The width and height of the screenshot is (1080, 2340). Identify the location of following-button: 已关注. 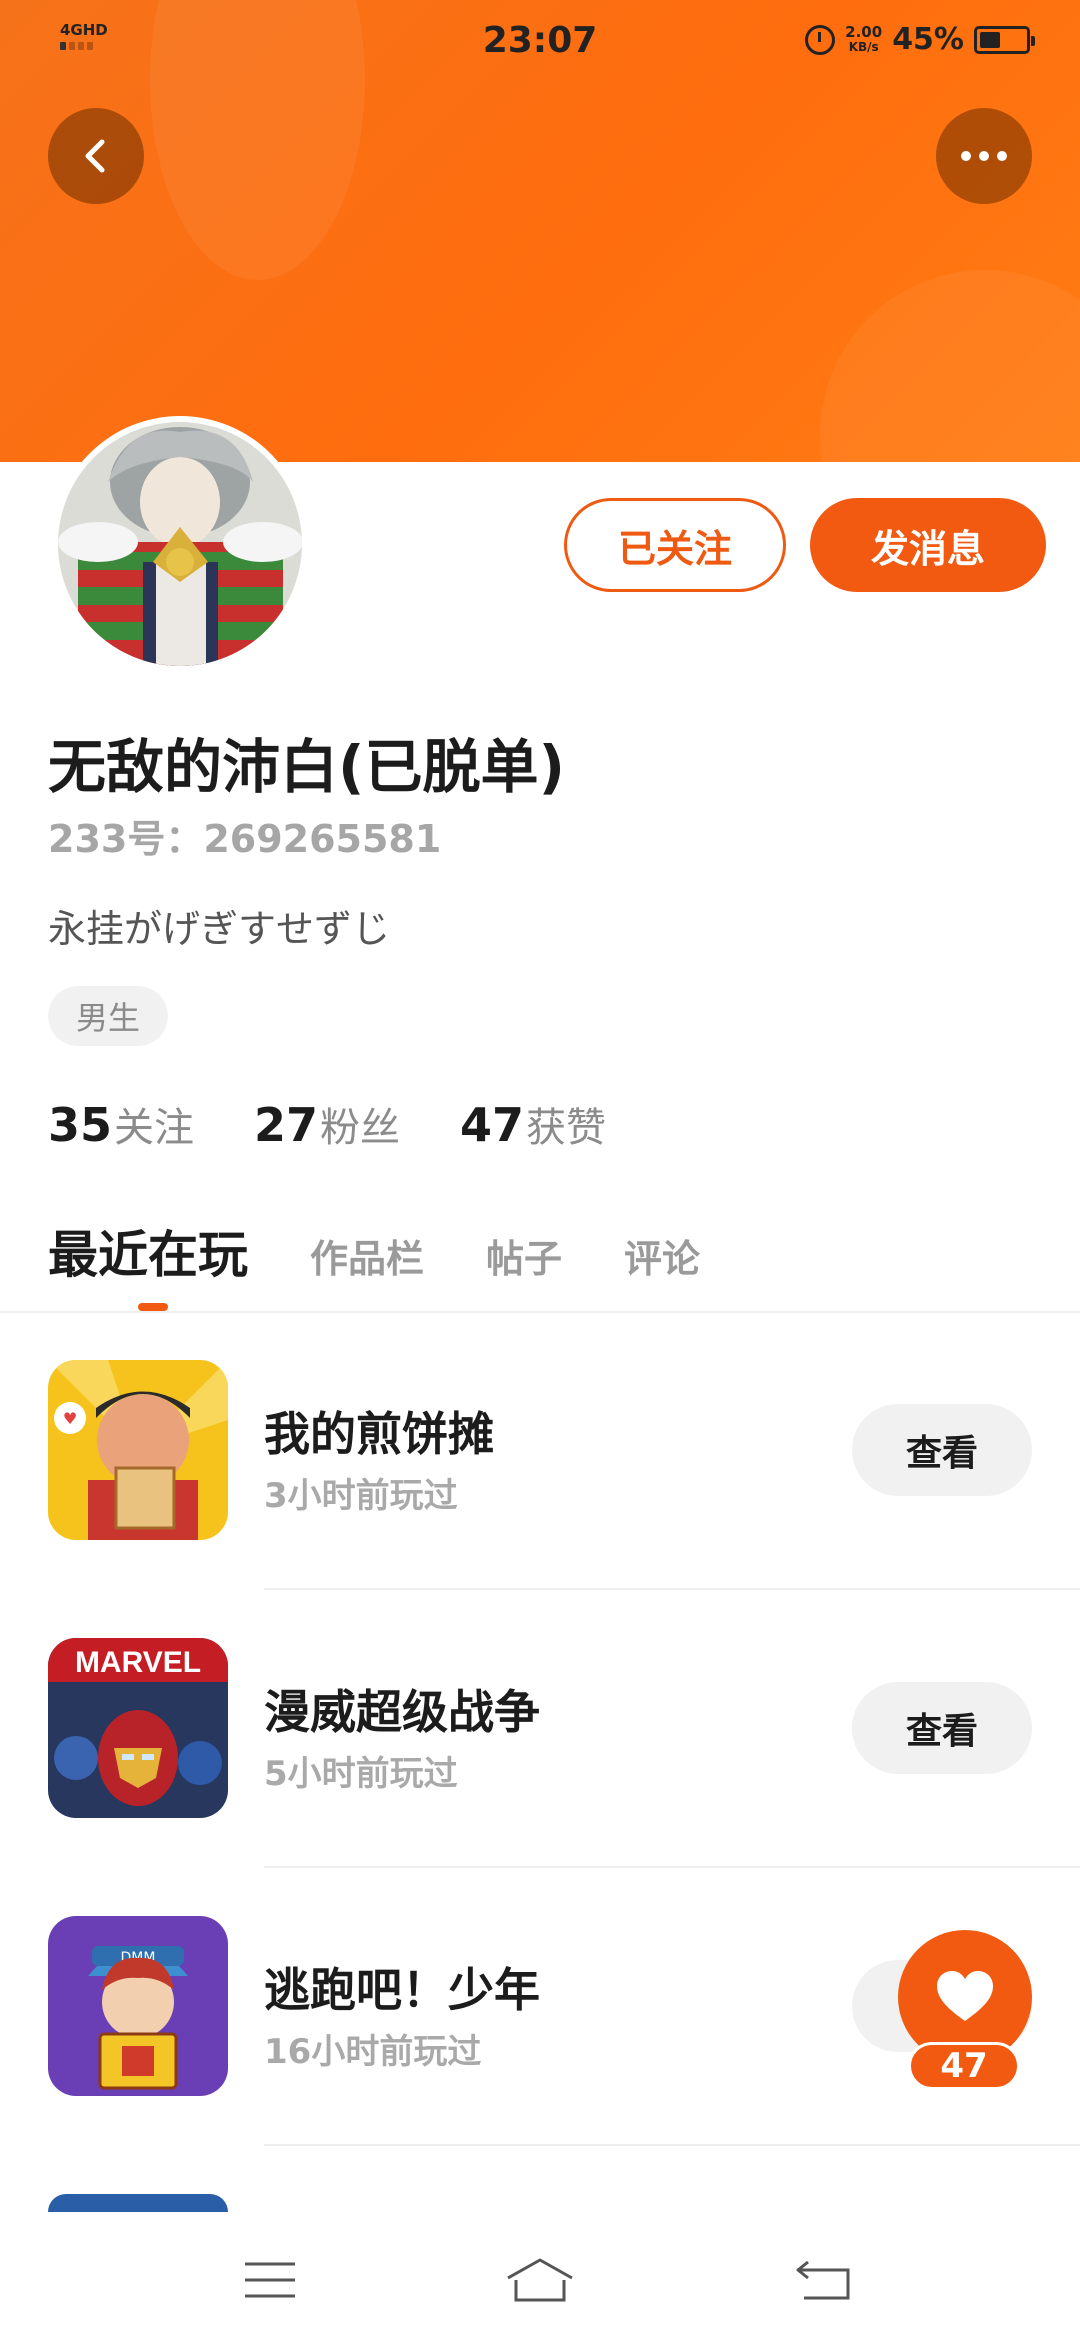
(675, 545).